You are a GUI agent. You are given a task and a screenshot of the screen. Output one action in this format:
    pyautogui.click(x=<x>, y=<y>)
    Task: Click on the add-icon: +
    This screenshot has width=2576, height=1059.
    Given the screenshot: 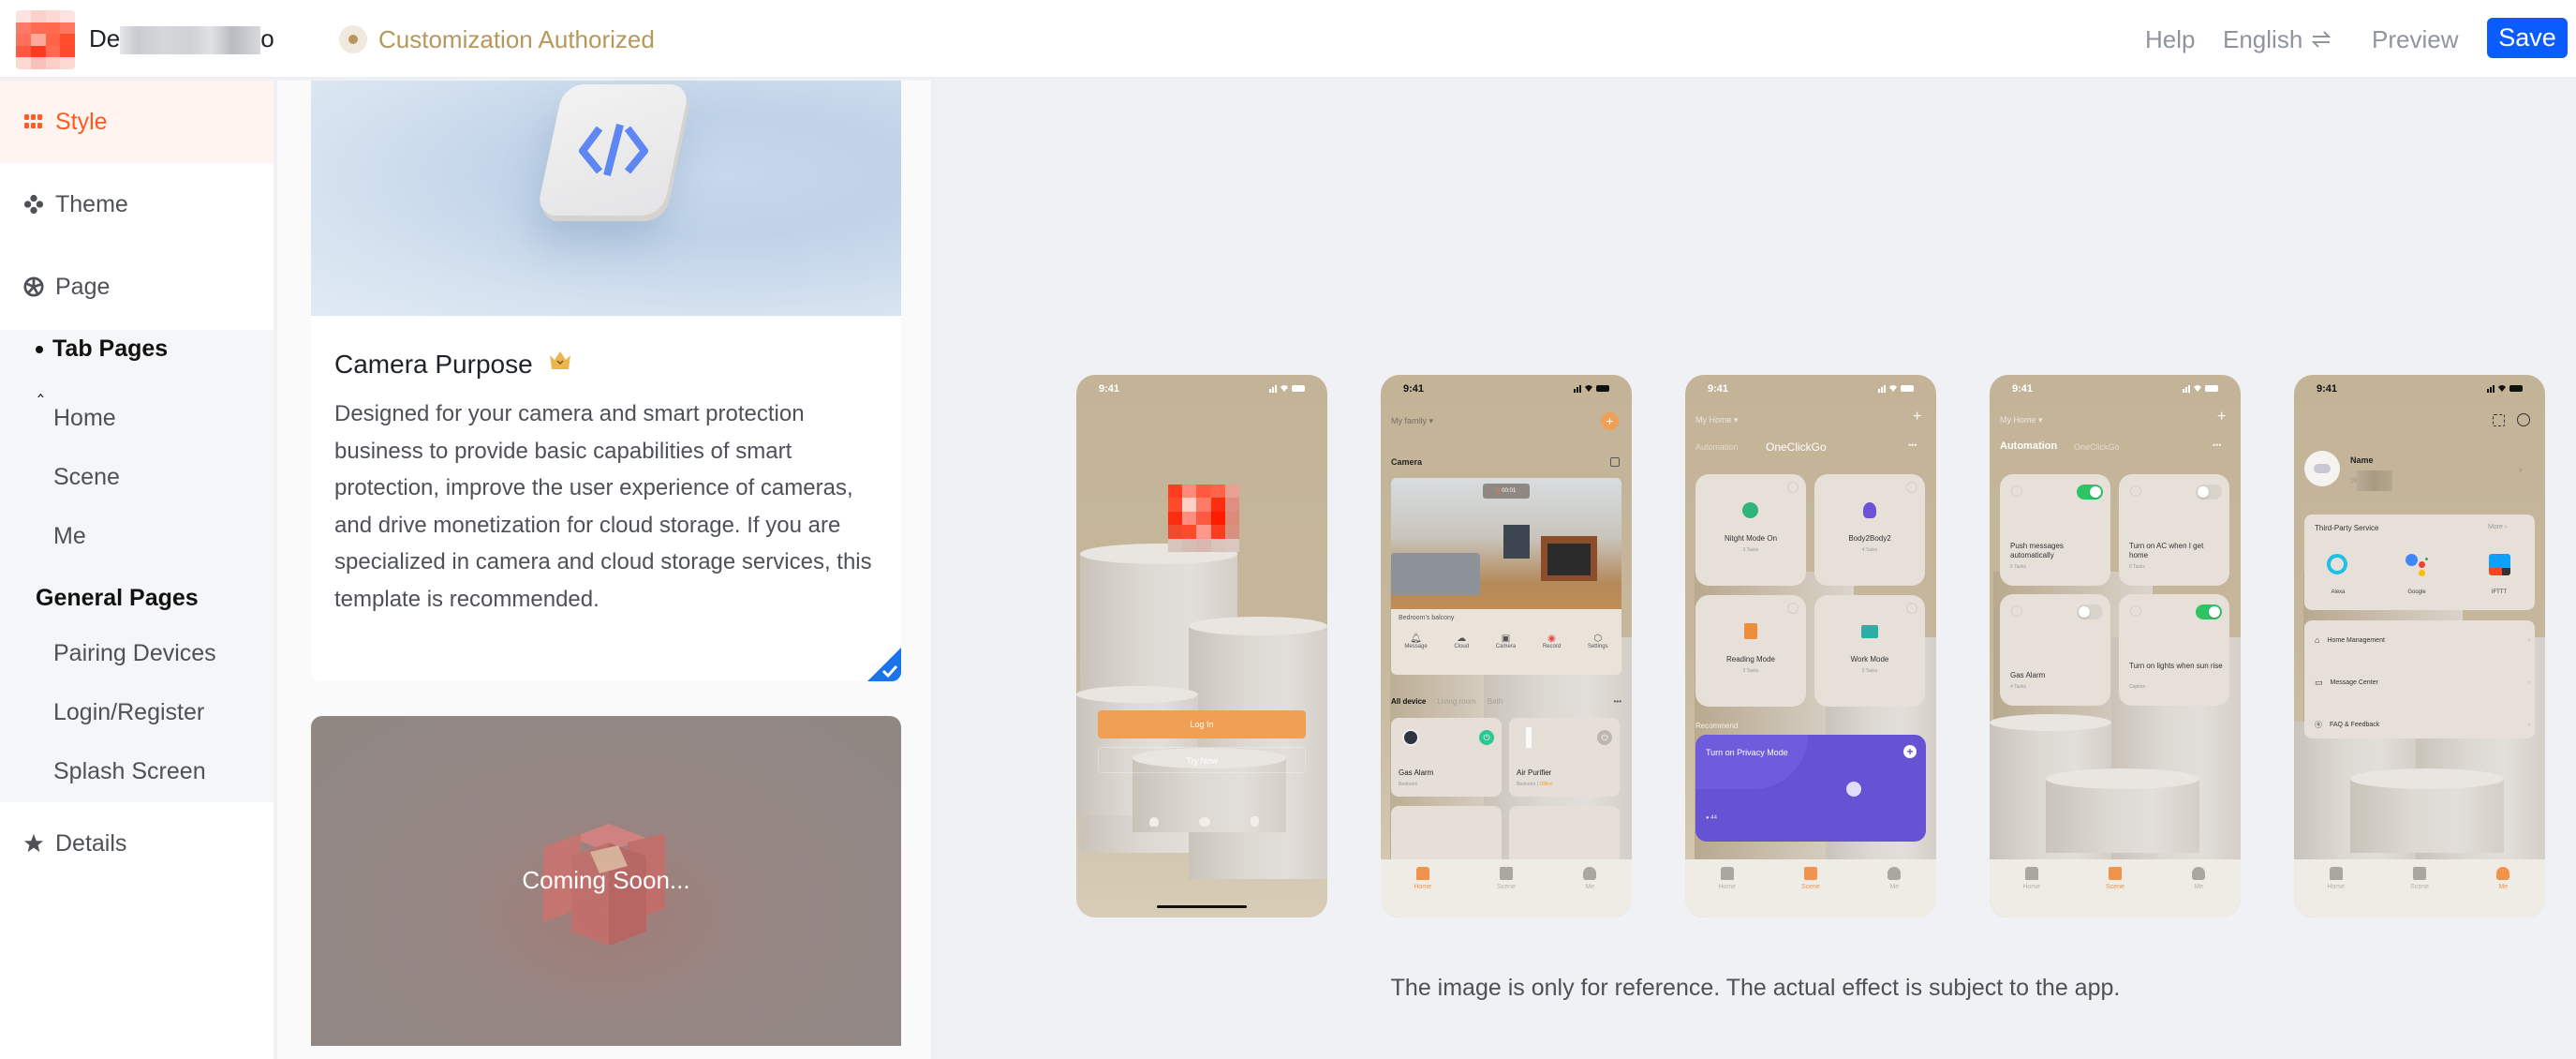 What is the action you would take?
    pyautogui.click(x=1918, y=417)
    